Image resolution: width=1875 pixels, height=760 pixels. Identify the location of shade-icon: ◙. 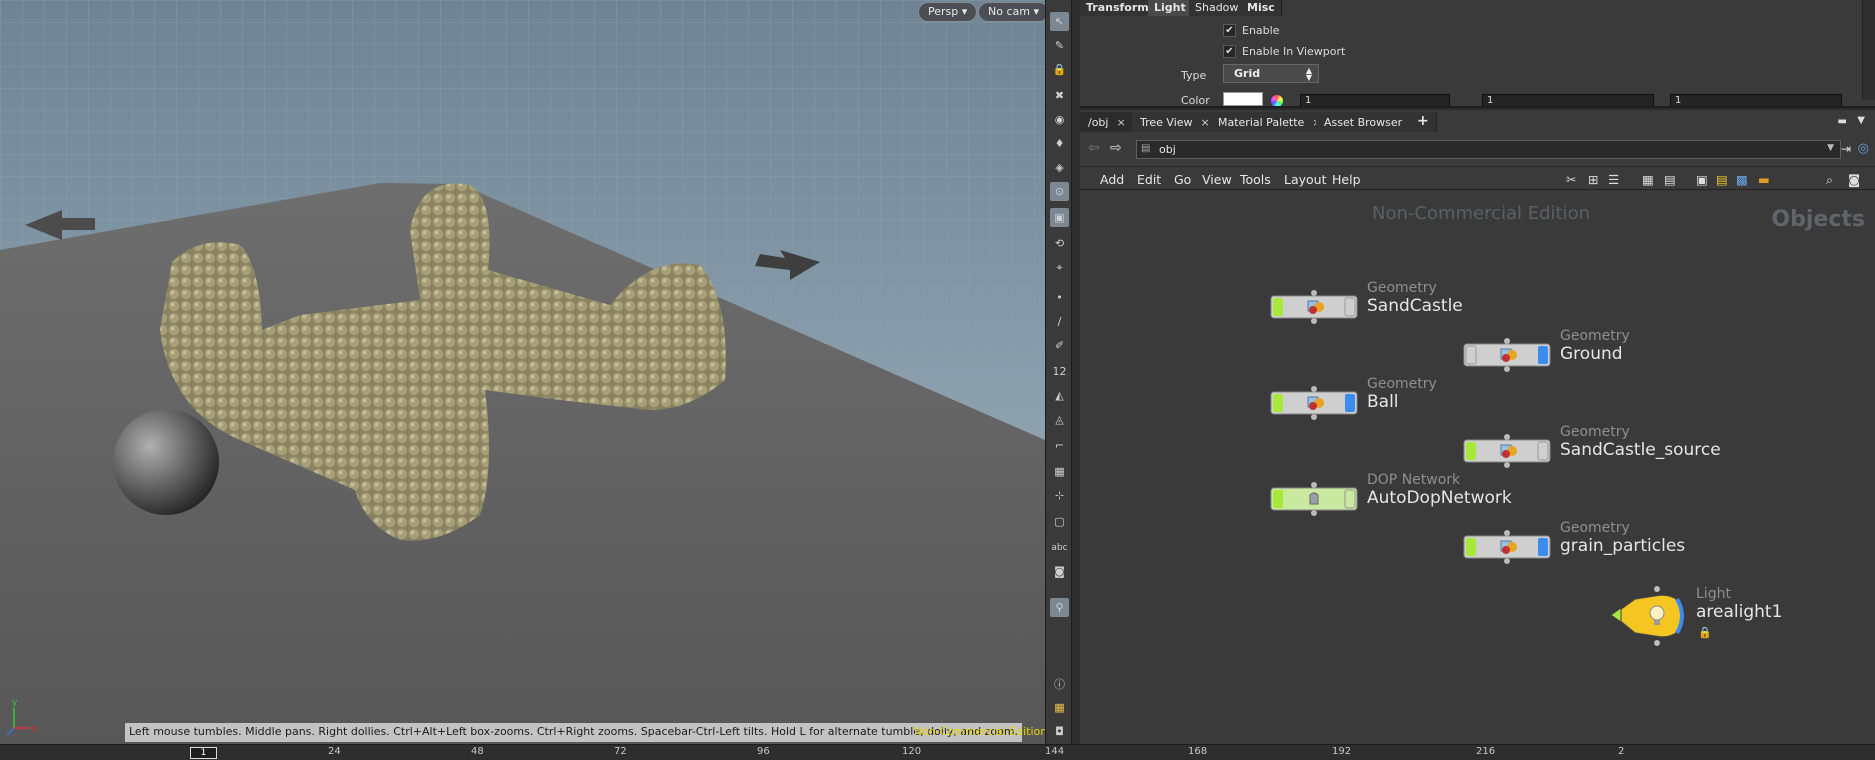
(1059, 571).